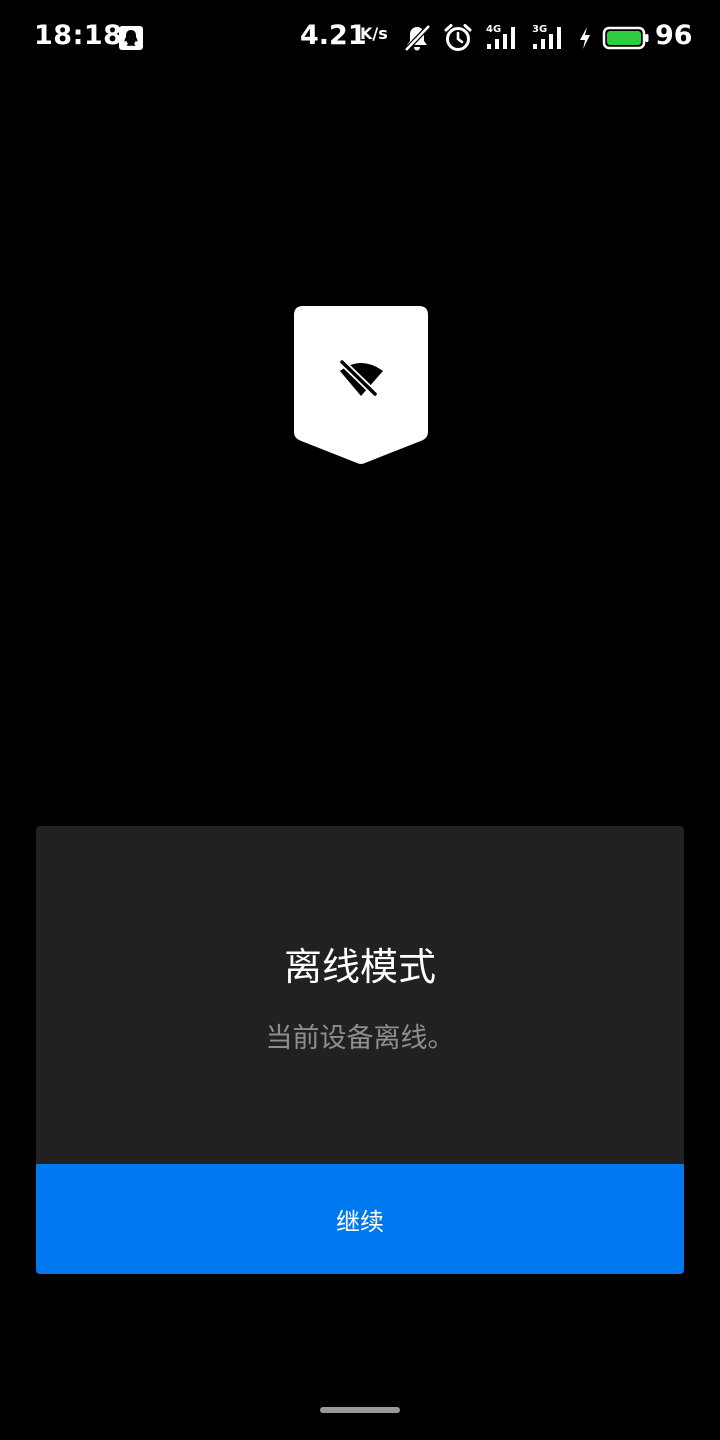 Image resolution: width=720 pixels, height=1440 pixels. I want to click on alarm-icon, so click(458, 37).